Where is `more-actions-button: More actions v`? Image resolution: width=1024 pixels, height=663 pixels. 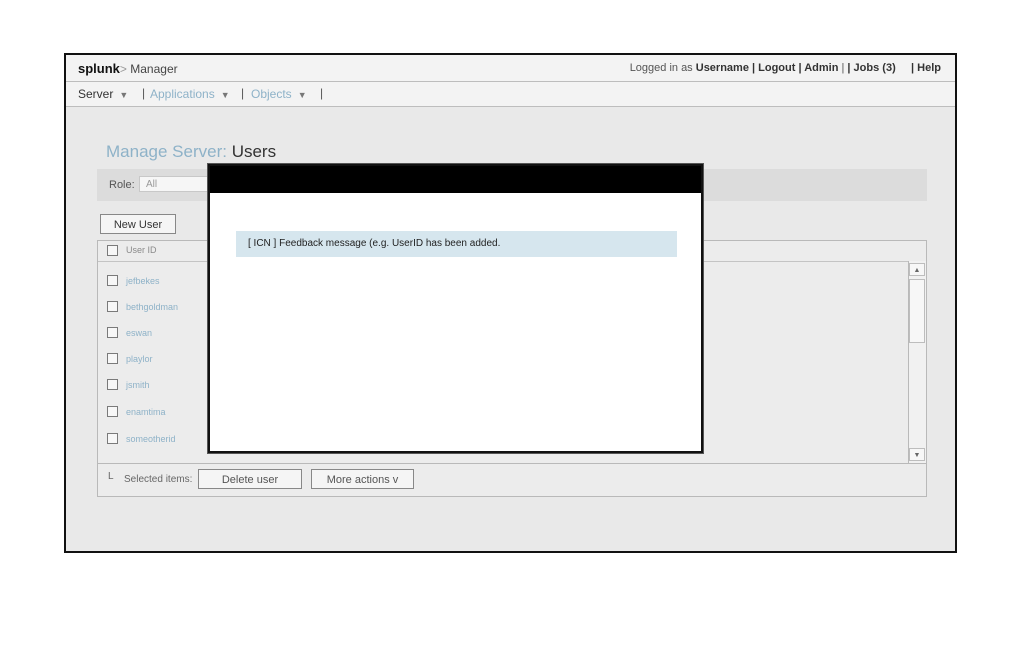 more-actions-button: More actions v is located at coordinates (362, 479).